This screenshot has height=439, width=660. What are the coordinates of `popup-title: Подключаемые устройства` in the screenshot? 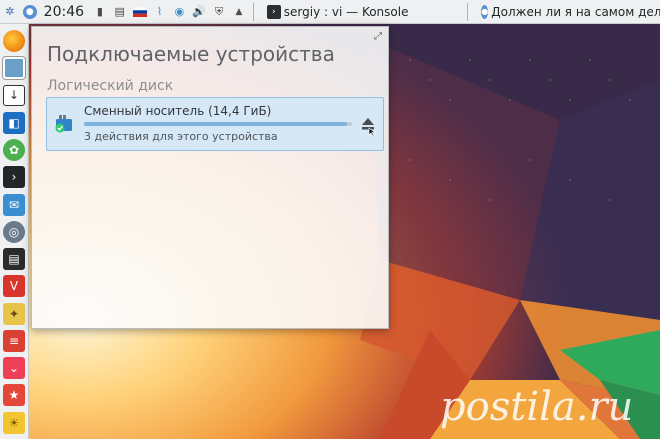 It's located at (191, 54).